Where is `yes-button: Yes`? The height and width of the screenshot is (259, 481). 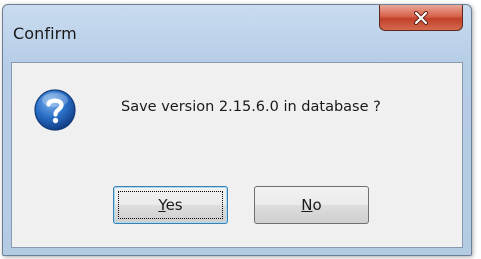 yes-button: Yes is located at coordinates (170, 205).